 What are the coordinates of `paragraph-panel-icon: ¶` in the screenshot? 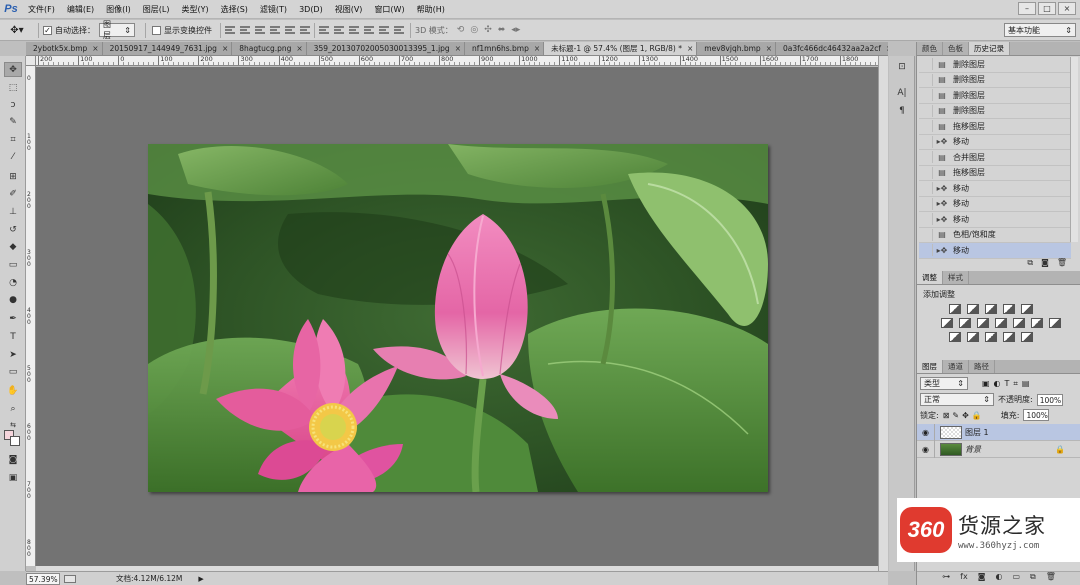 It's located at (902, 111).